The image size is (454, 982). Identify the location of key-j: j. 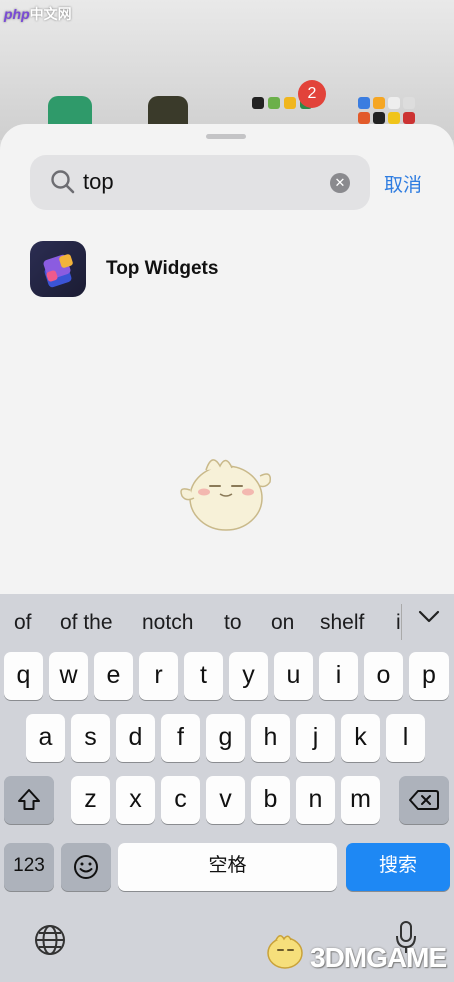
(315, 738).